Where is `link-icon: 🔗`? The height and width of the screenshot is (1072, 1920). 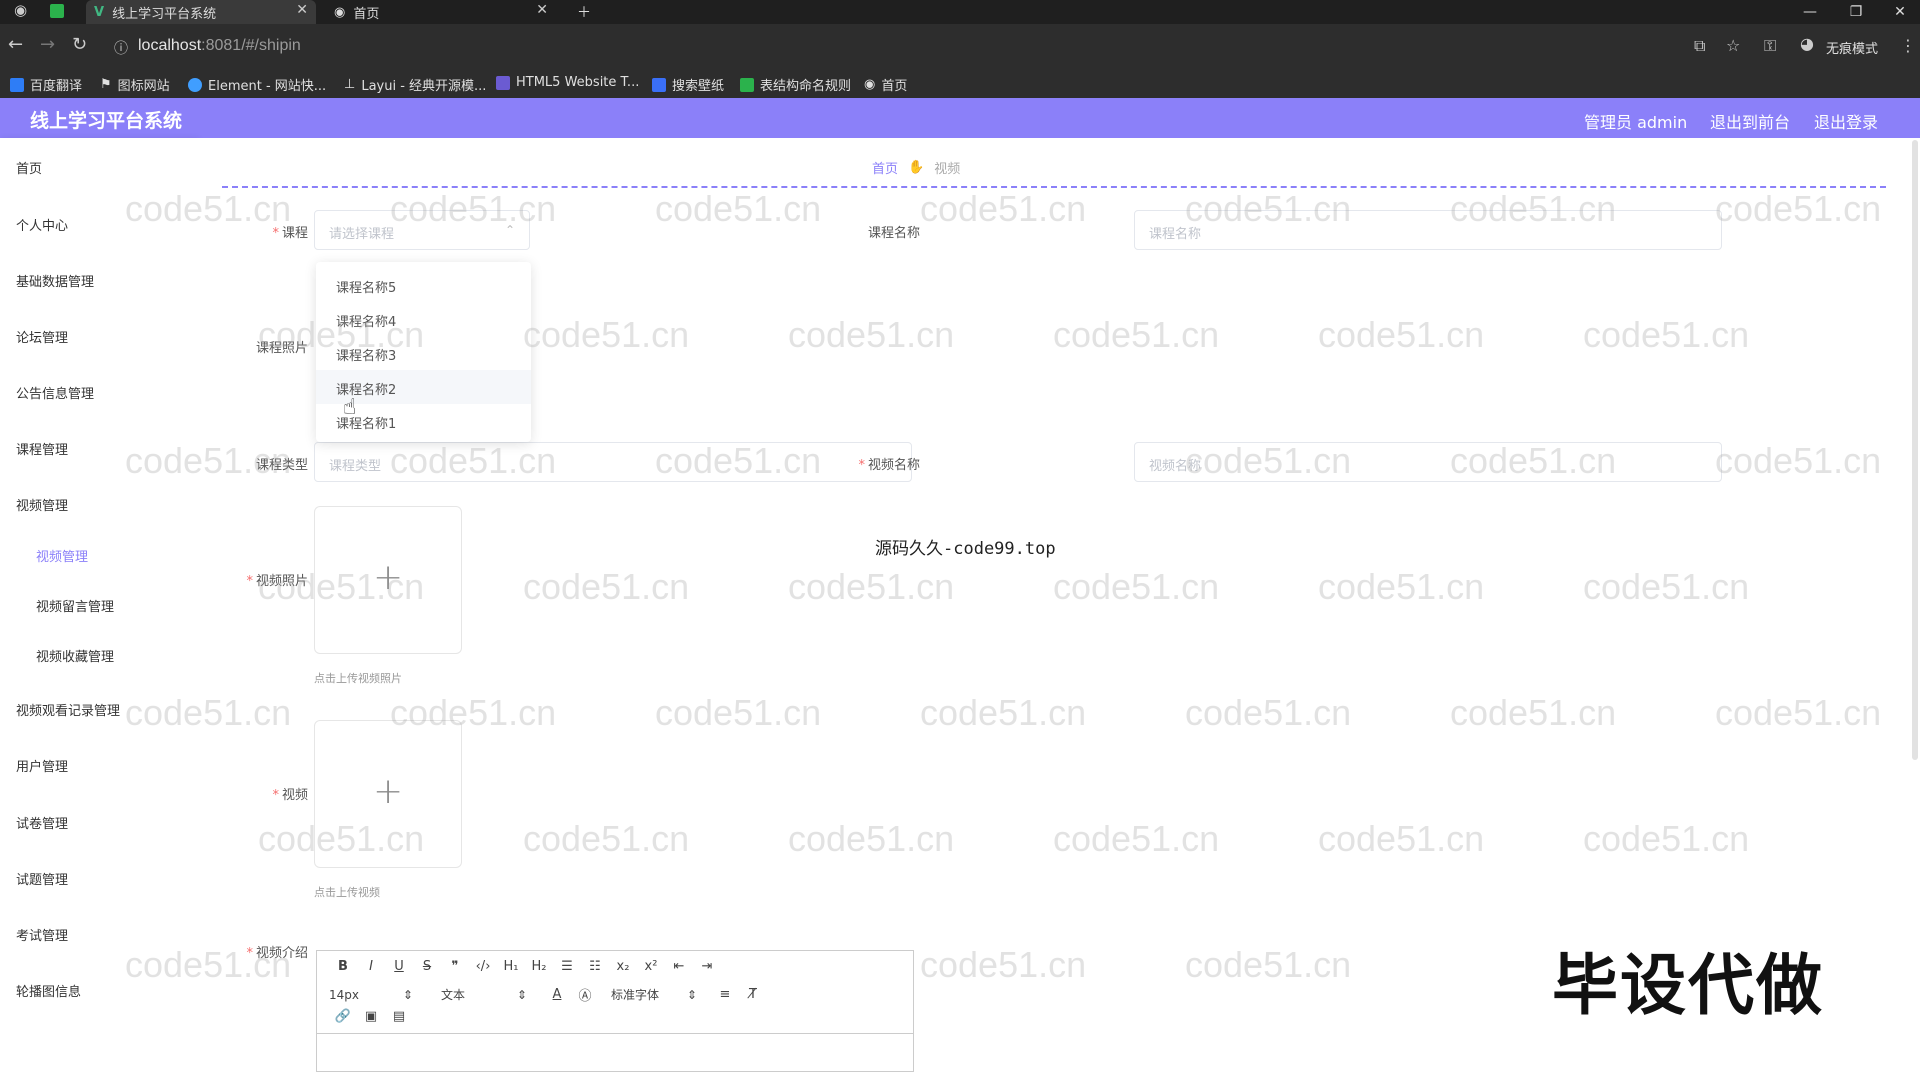 link-icon: 🔗 is located at coordinates (343, 1016).